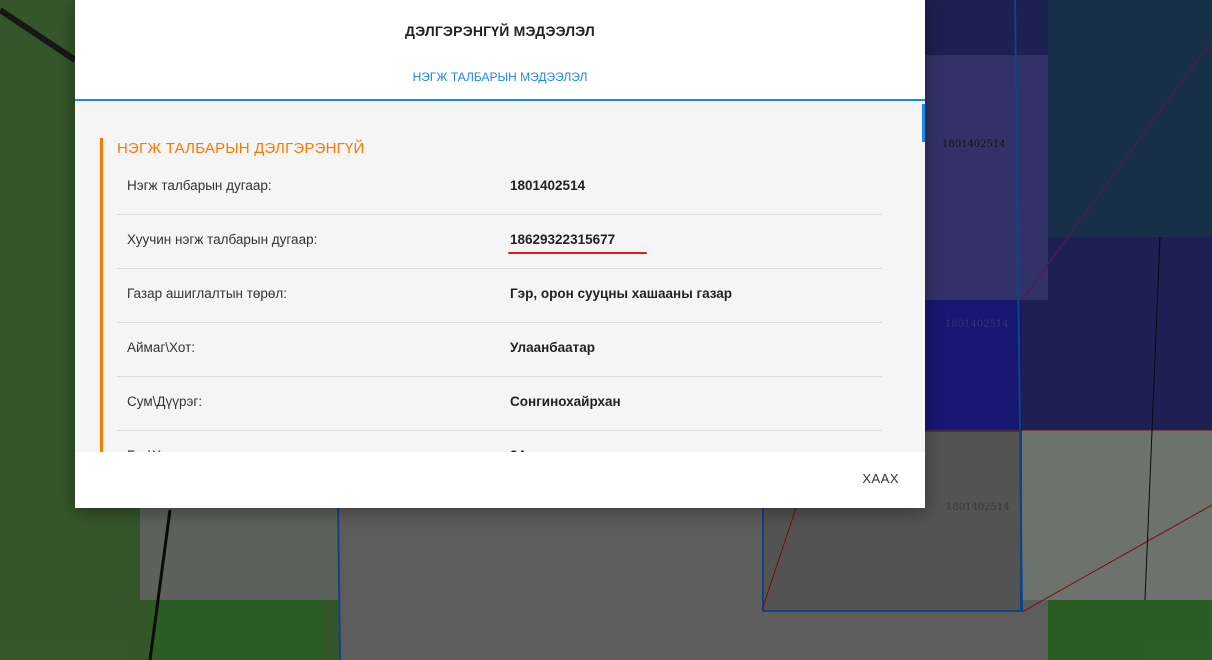 The width and height of the screenshot is (1212, 660). What do you see at coordinates (565, 401) in the screenshot?
I see `detail-value: Сонгинохайрхан` at bounding box center [565, 401].